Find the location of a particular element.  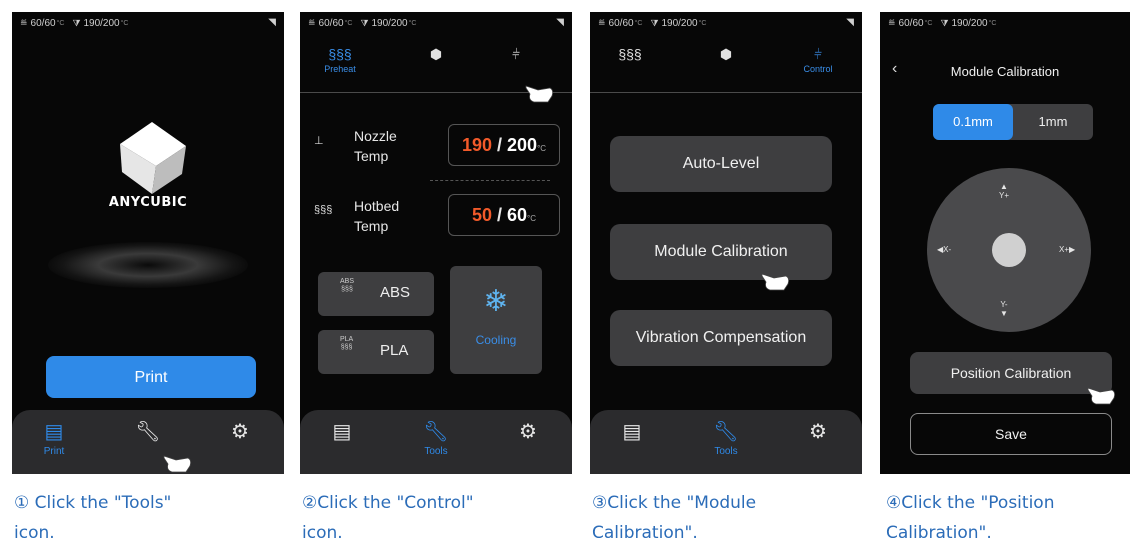

vibration-compensation-button: Vibration Compensation is located at coordinates (721, 338).